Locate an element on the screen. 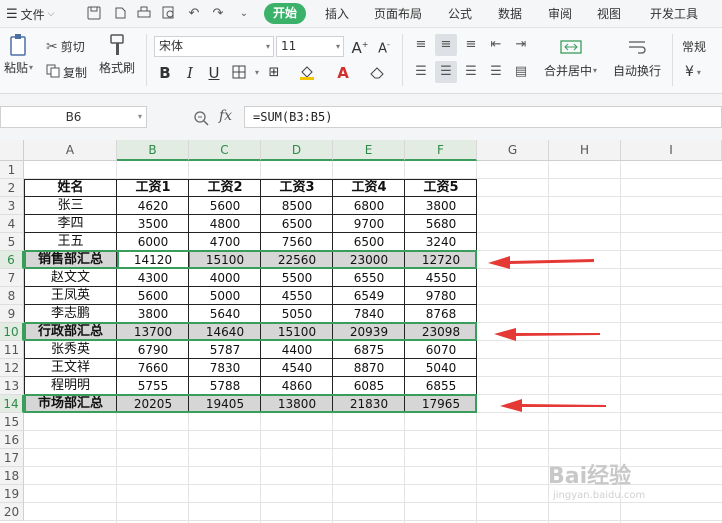 This screenshot has width=722, height=523. formula-input: =SUM(B3:B5) is located at coordinates (483, 117).